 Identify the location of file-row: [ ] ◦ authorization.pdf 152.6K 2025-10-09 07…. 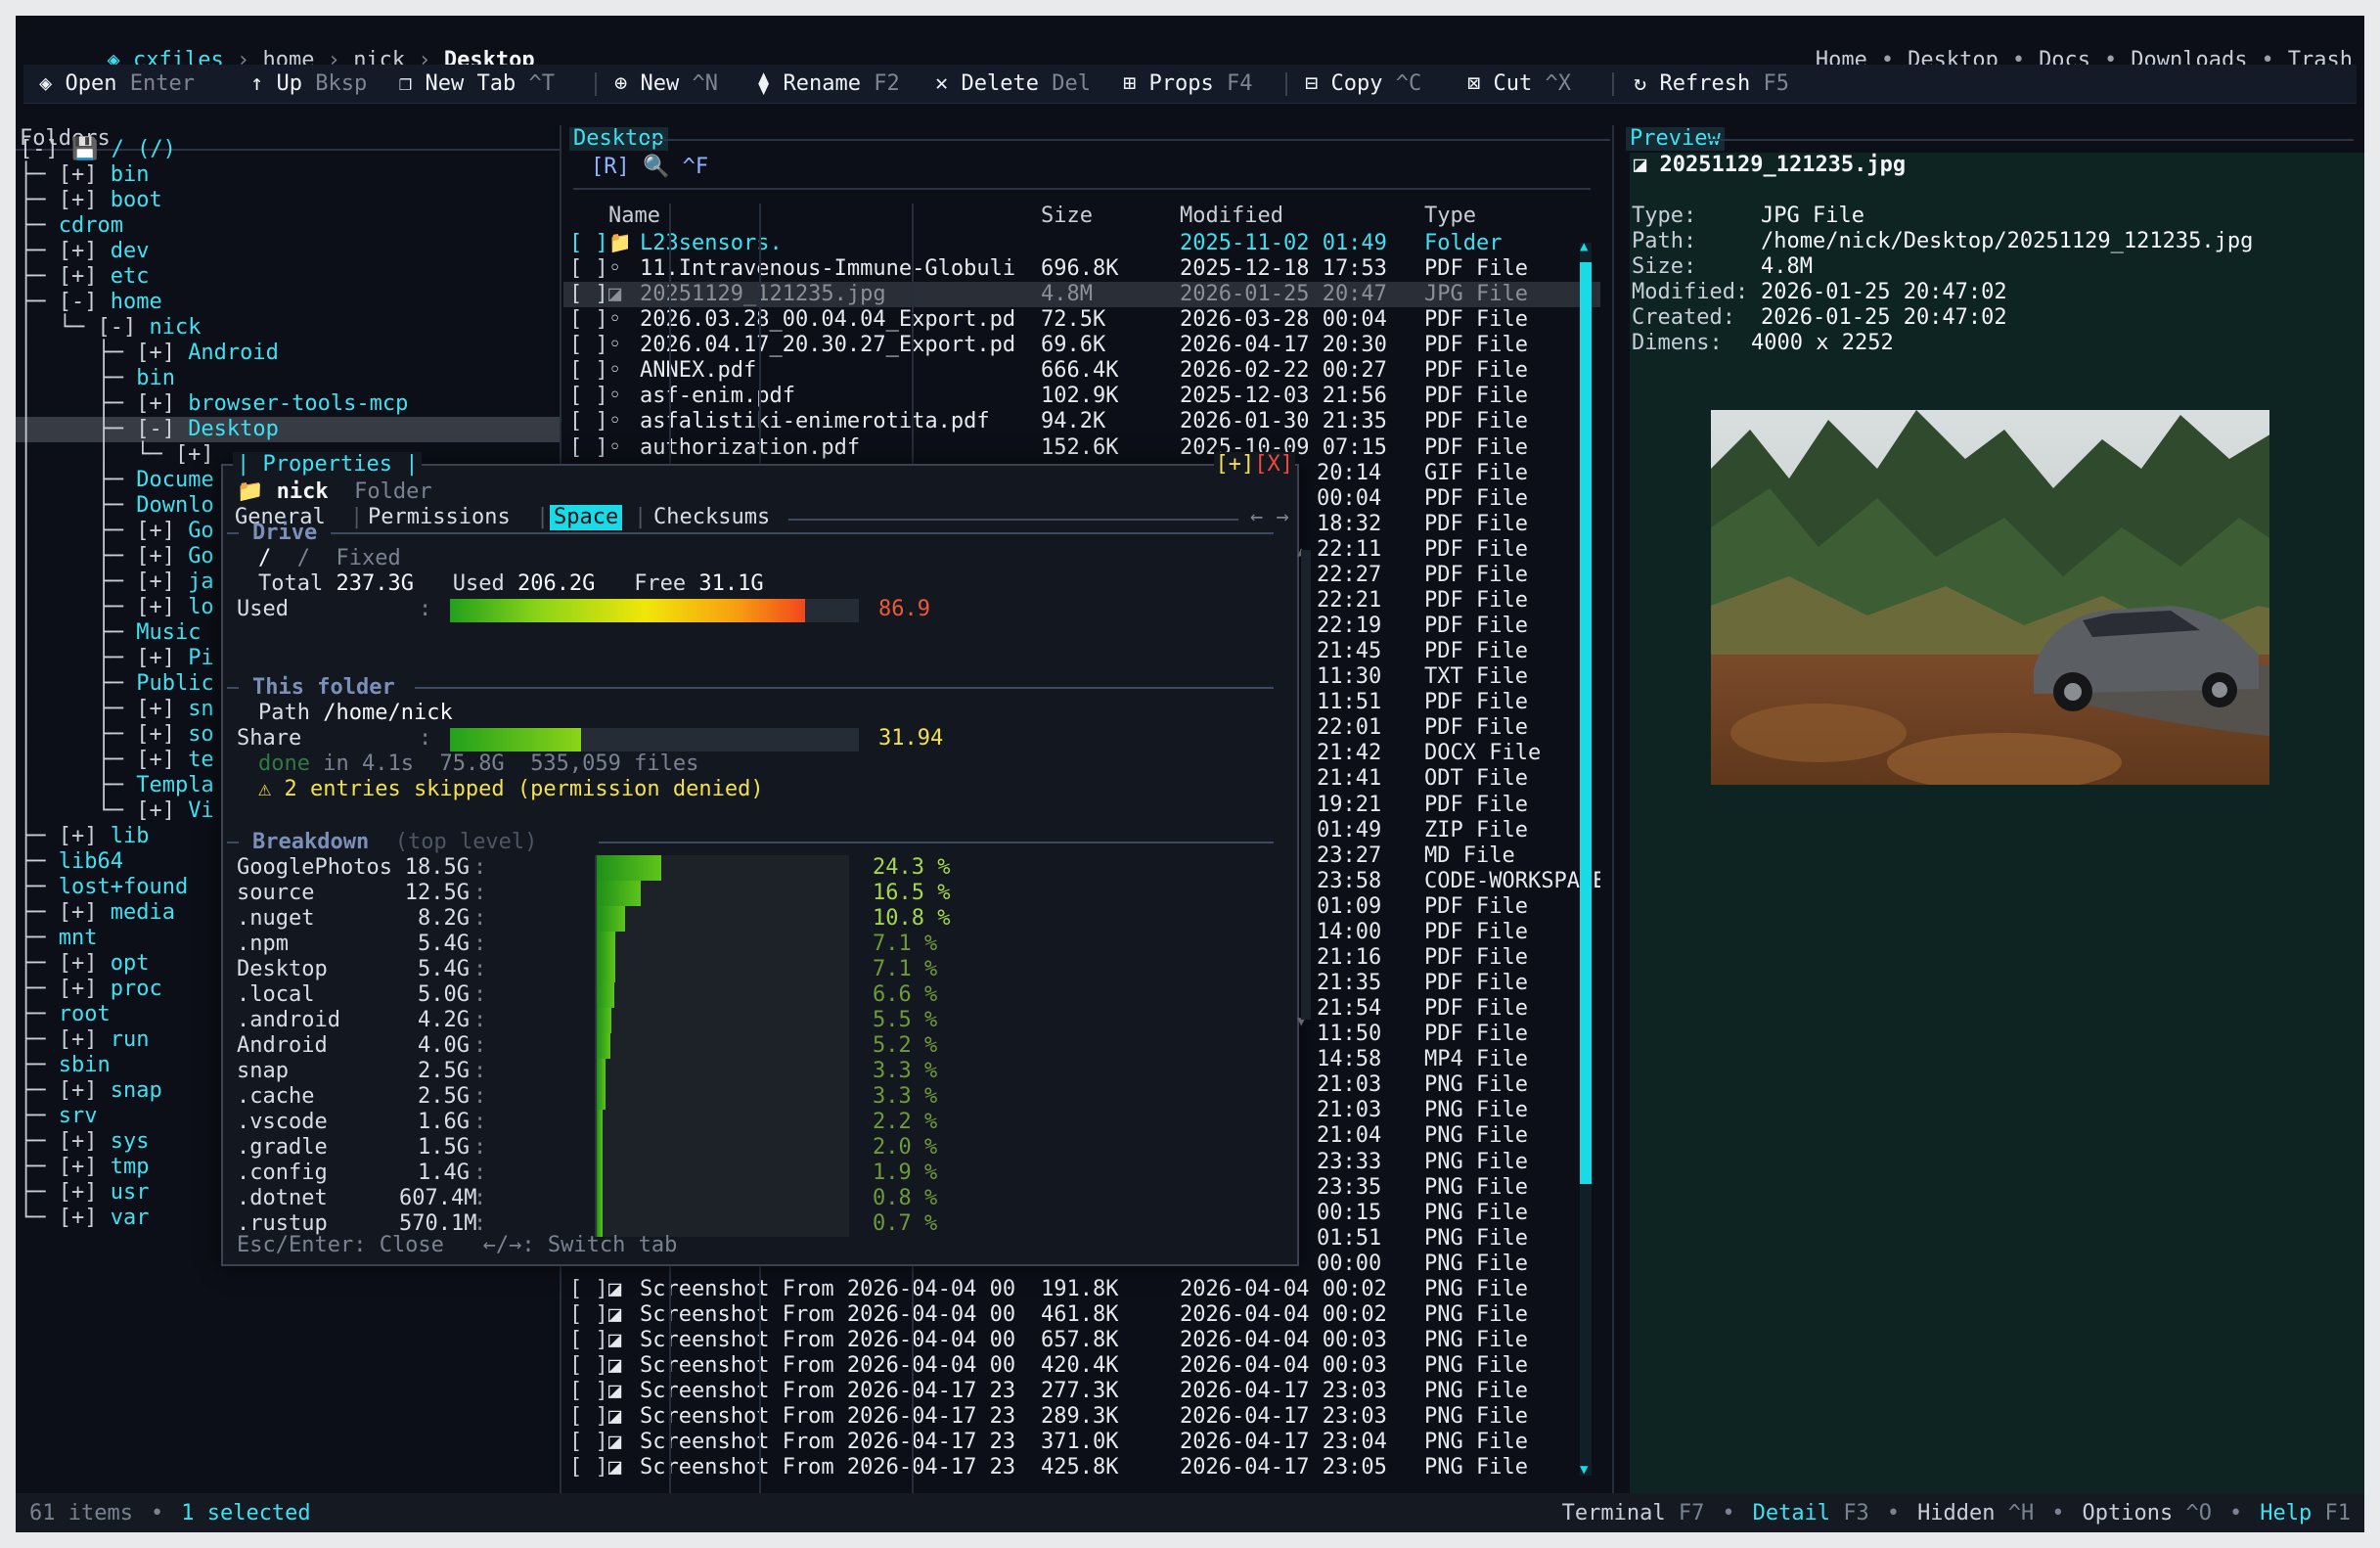
(1081, 448).